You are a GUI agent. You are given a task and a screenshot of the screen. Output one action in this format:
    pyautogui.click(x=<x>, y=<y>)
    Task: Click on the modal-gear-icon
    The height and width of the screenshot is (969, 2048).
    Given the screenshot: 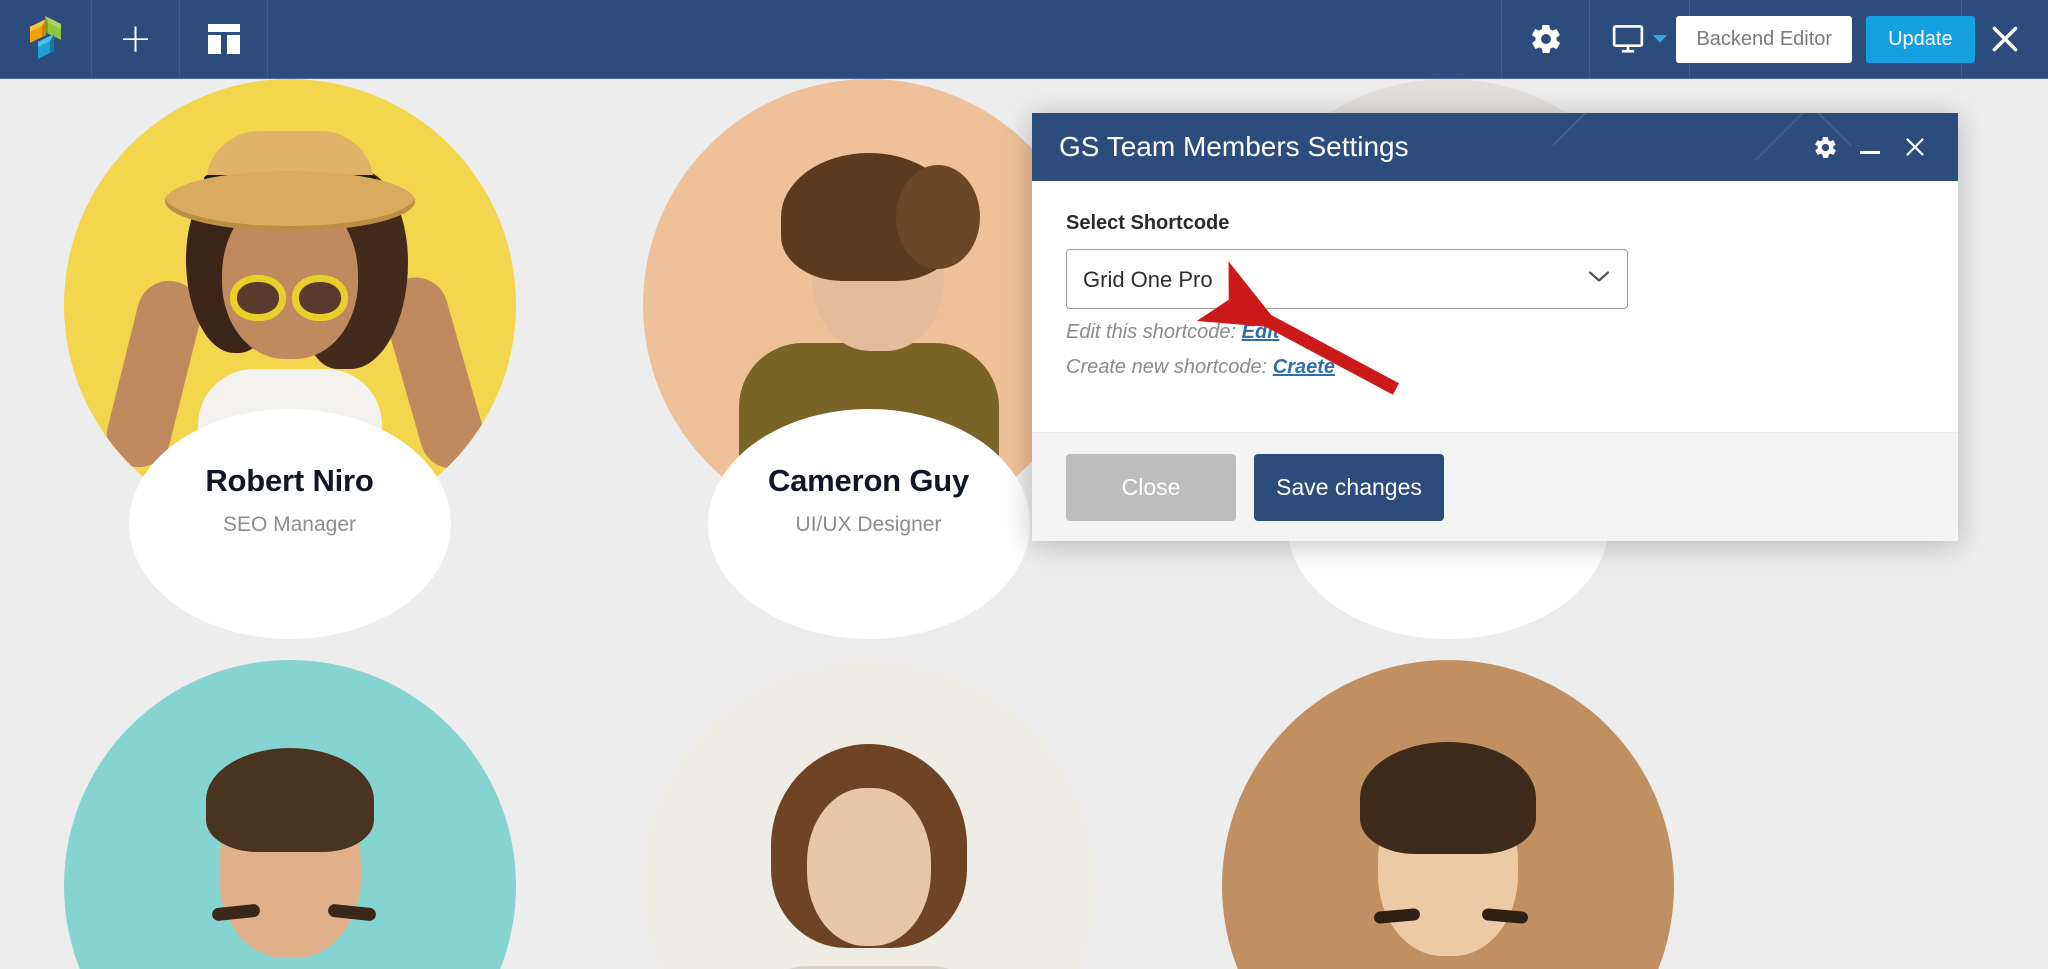 What is the action you would take?
    pyautogui.click(x=1825, y=147)
    